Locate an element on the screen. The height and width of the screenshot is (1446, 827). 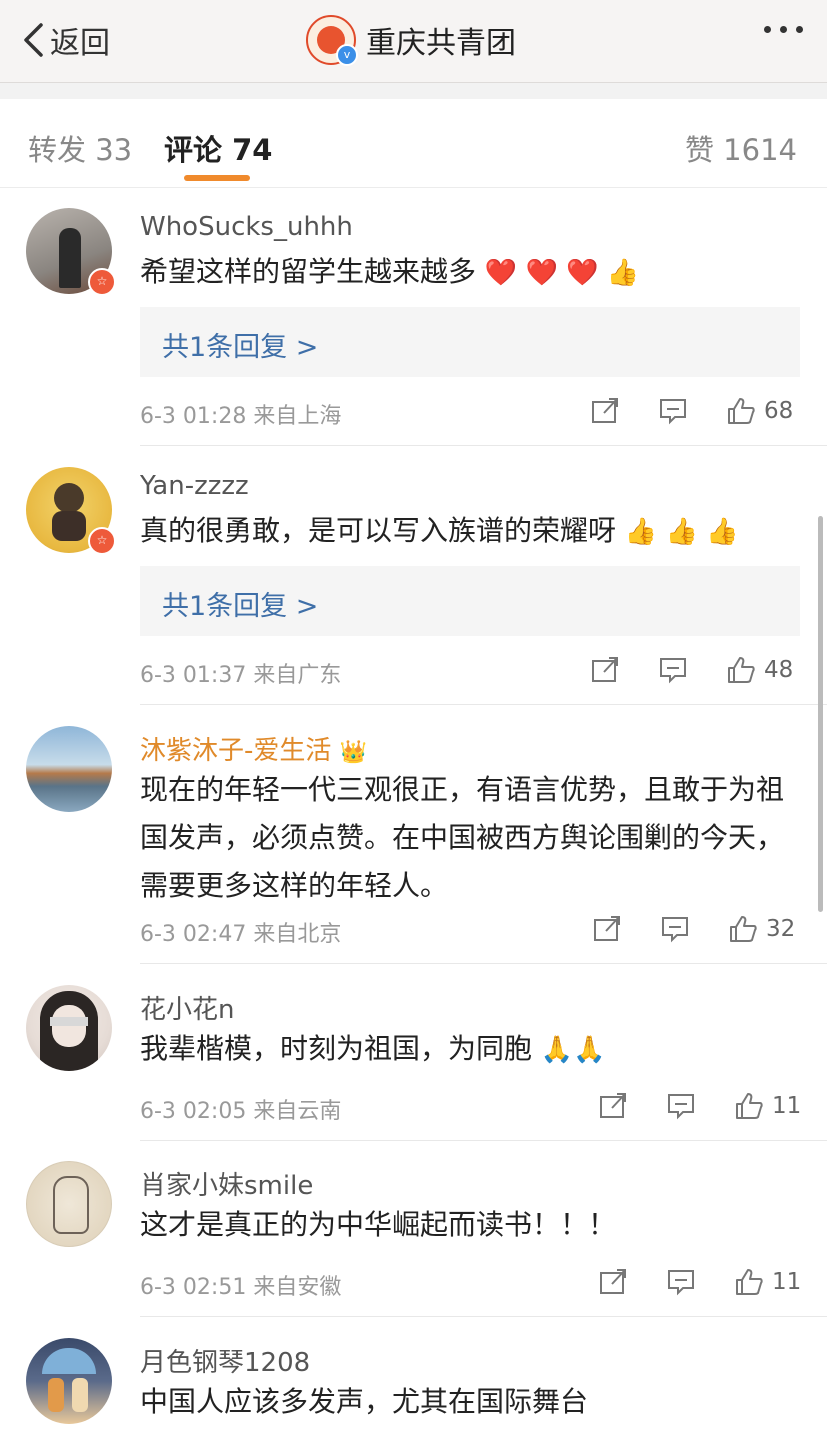
comment-meta: 6-3 02:51 来自安徽 is located at coordinates (241, 1287).